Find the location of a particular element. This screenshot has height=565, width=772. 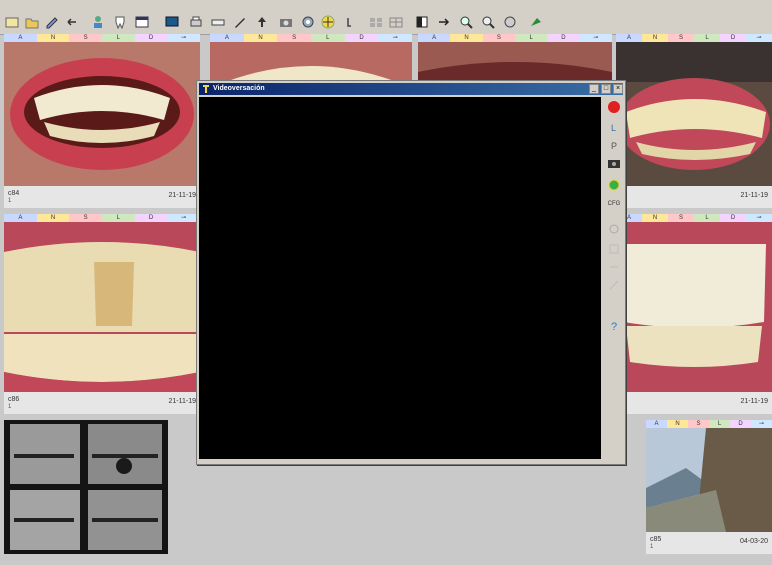

zoom-out-icon is located at coordinates (488, 22).